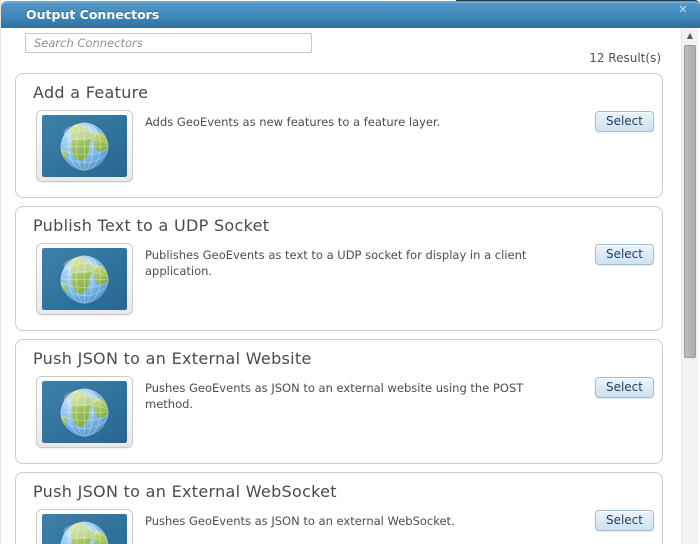 The image size is (700, 544). What do you see at coordinates (625, 58) in the screenshot?
I see `results-count: 12 Result(s)` at bounding box center [625, 58].